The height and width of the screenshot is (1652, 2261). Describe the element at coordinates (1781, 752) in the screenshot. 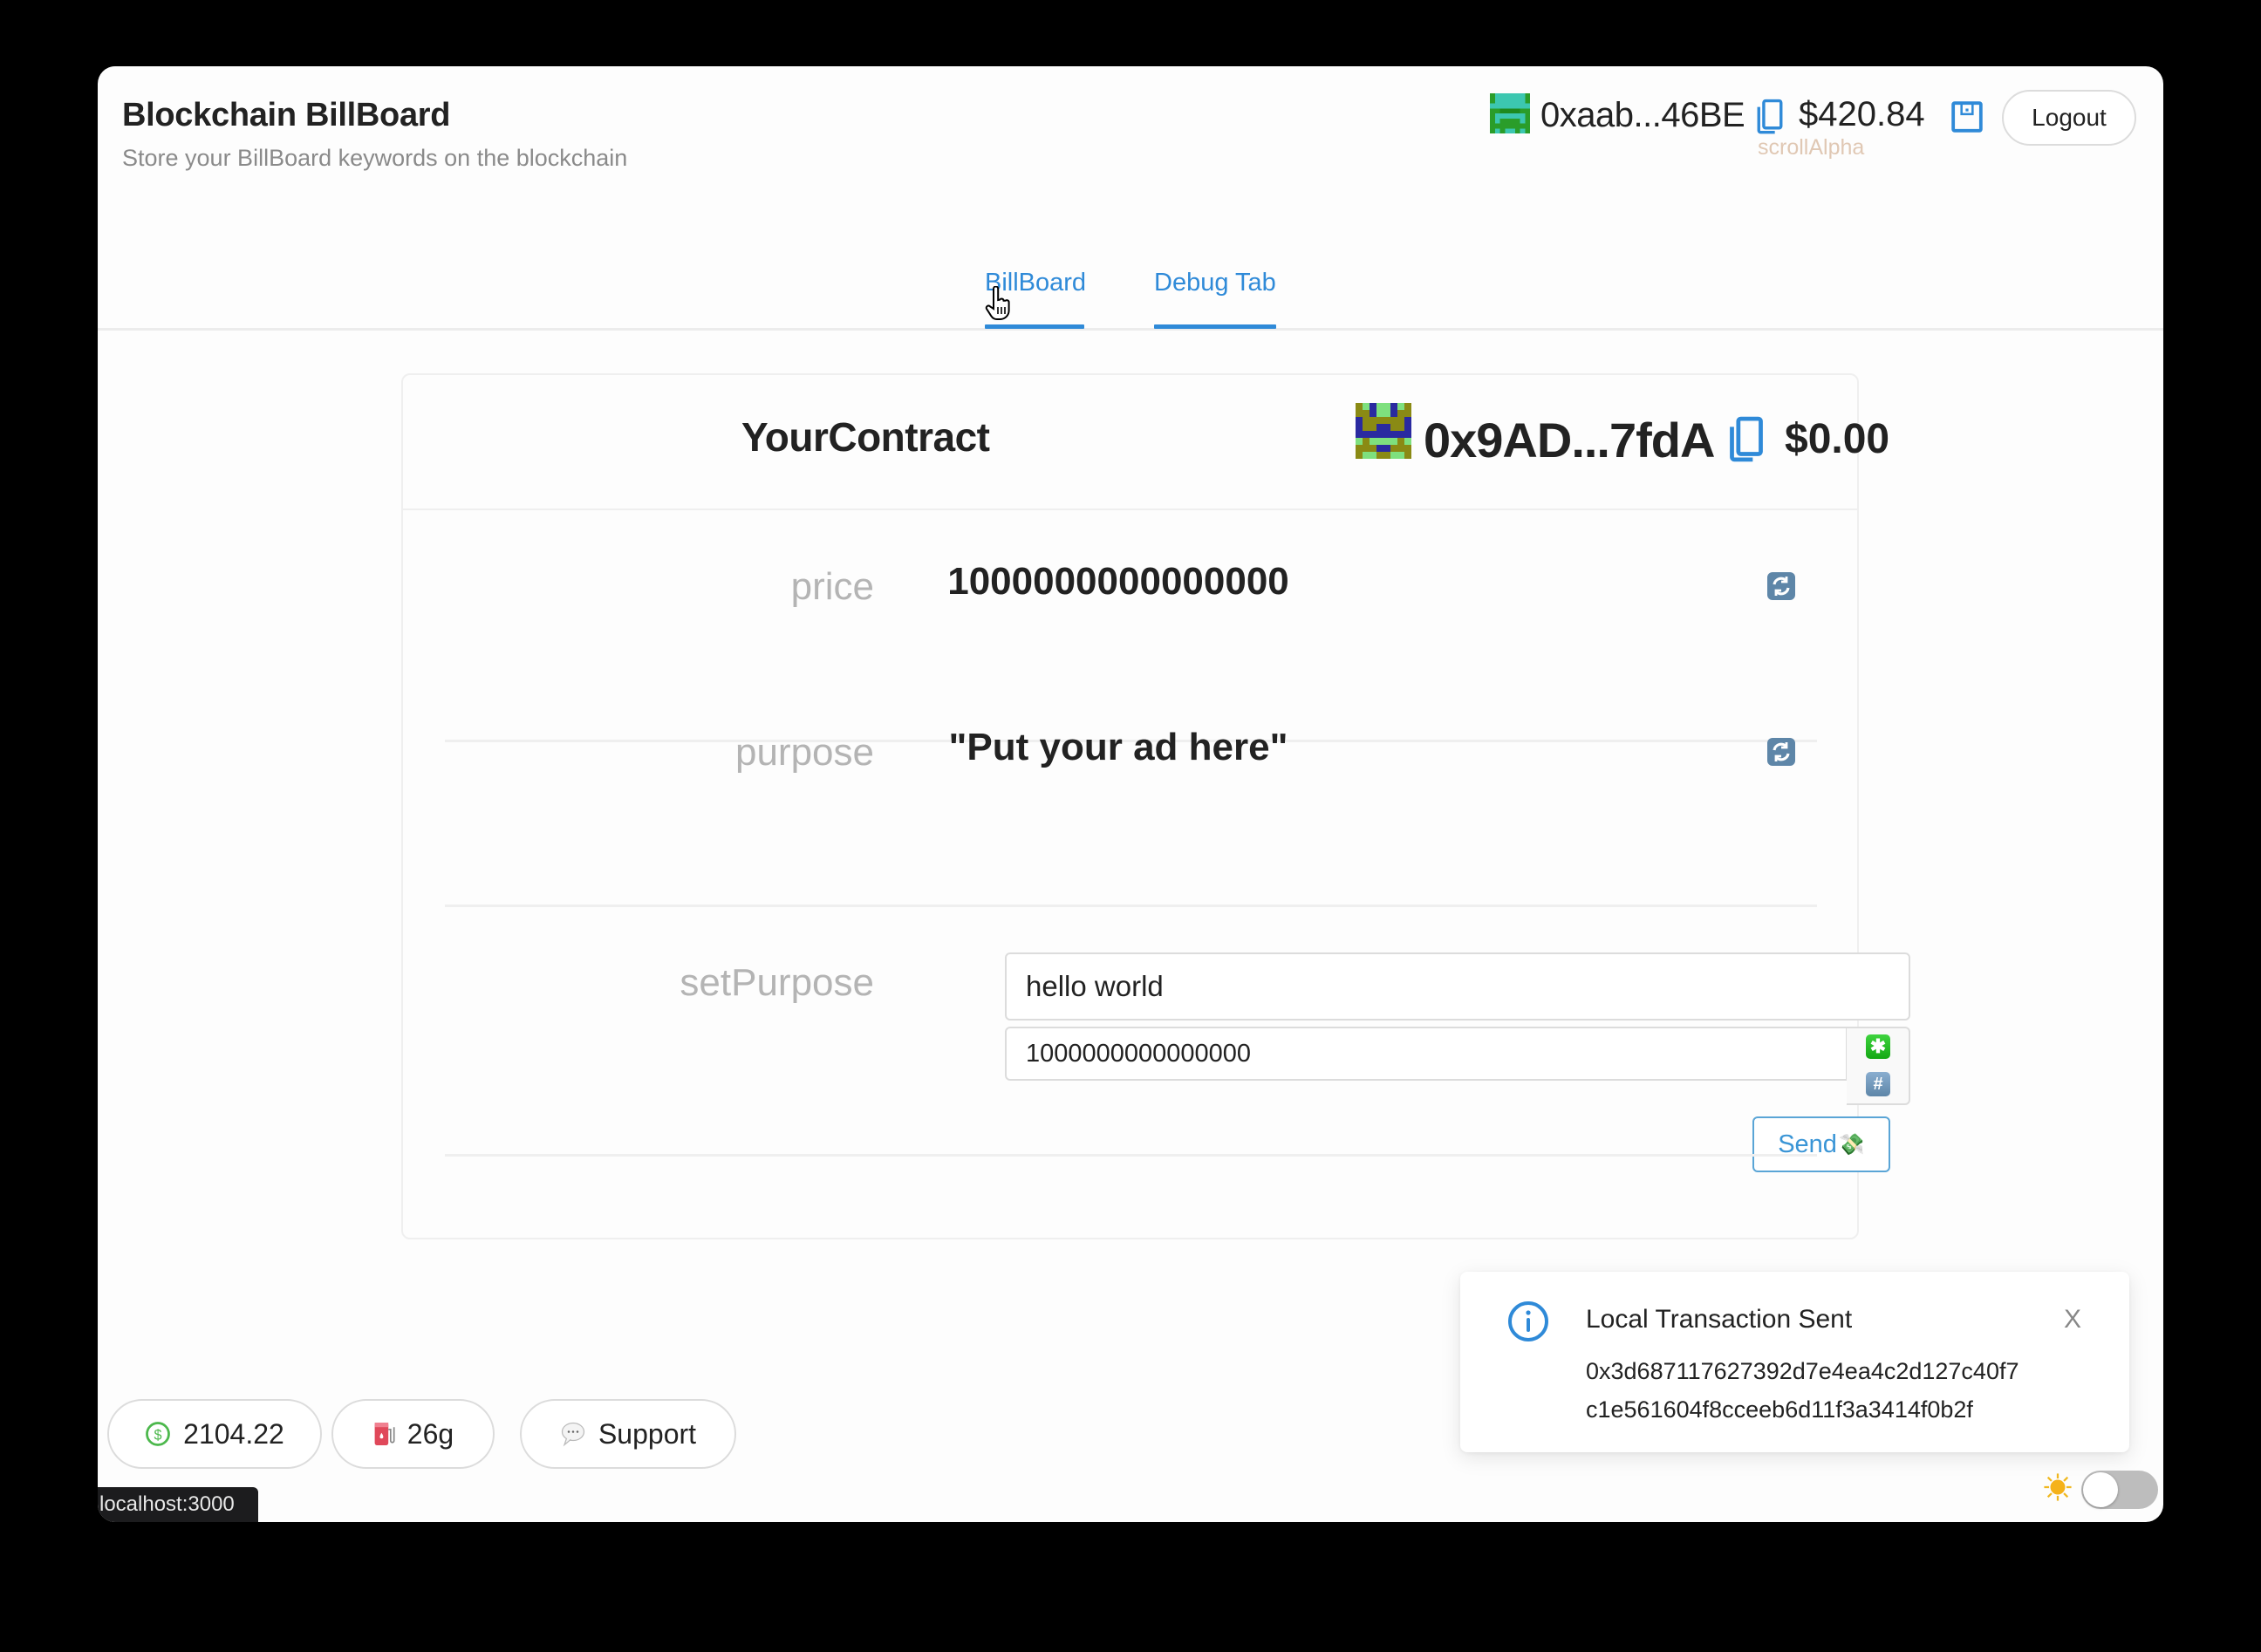

I see `refresh-purpose-icon` at that location.